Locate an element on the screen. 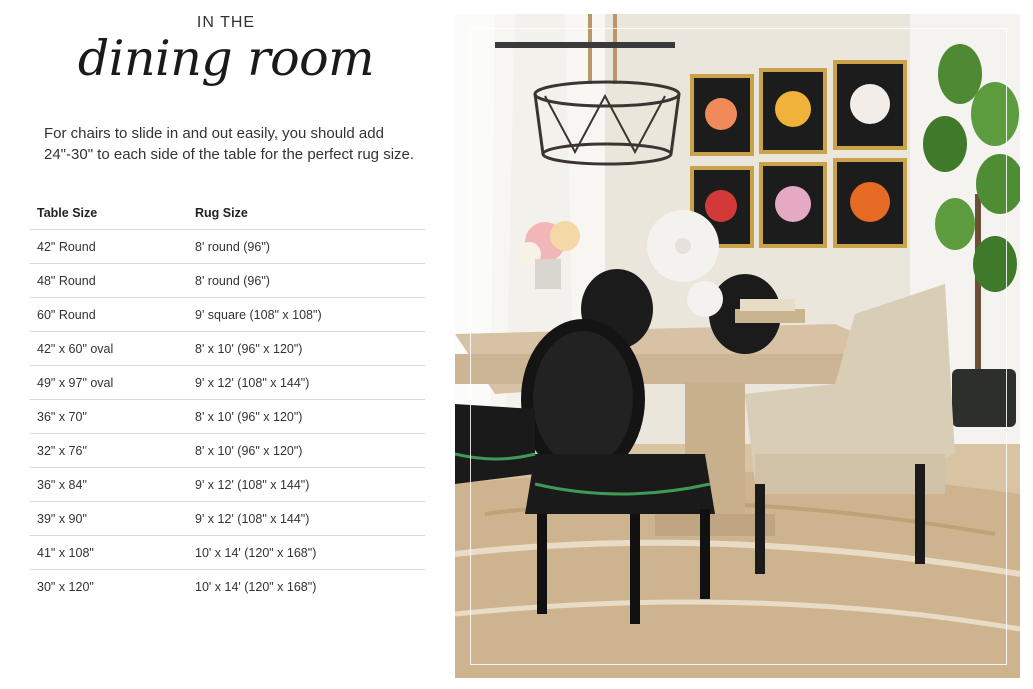 The image size is (1033, 689). table-size-cell: 48" Round is located at coordinates (66, 280).